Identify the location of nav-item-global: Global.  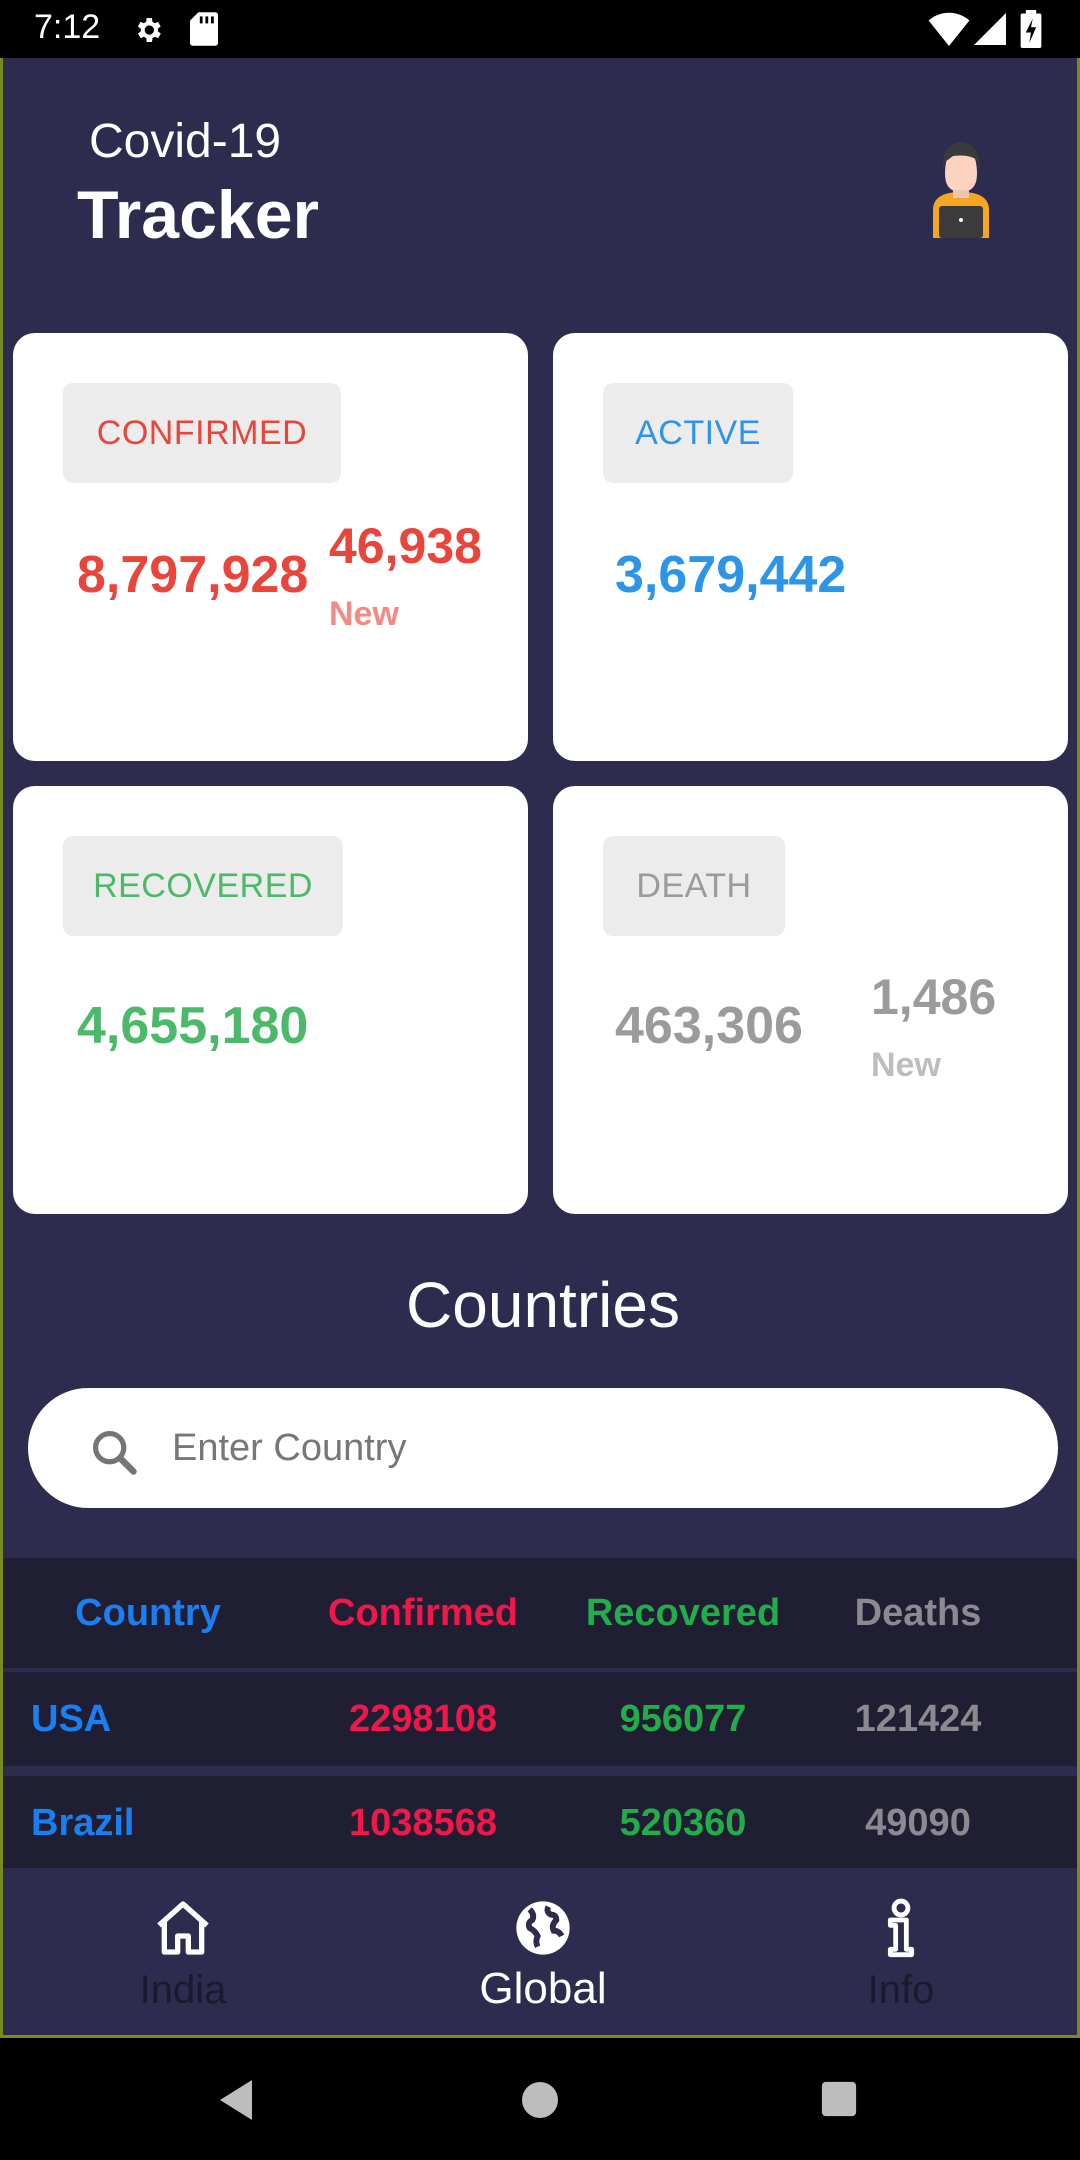
(543, 1951).